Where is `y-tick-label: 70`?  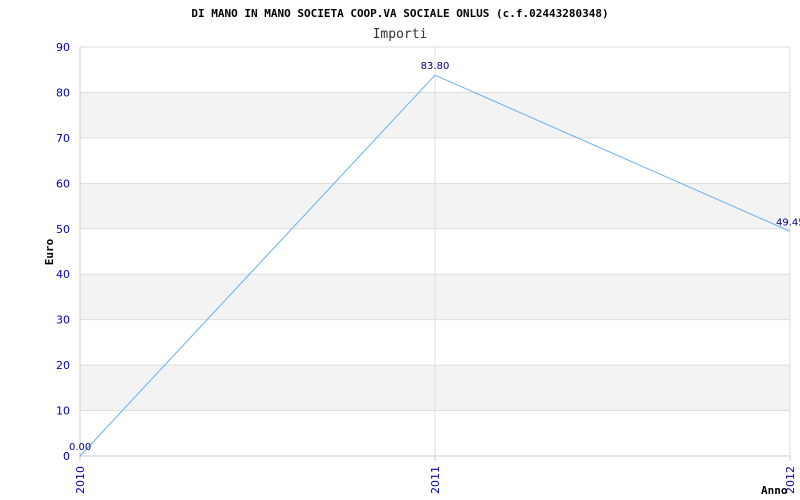
y-tick-label: 70 is located at coordinates (63, 138).